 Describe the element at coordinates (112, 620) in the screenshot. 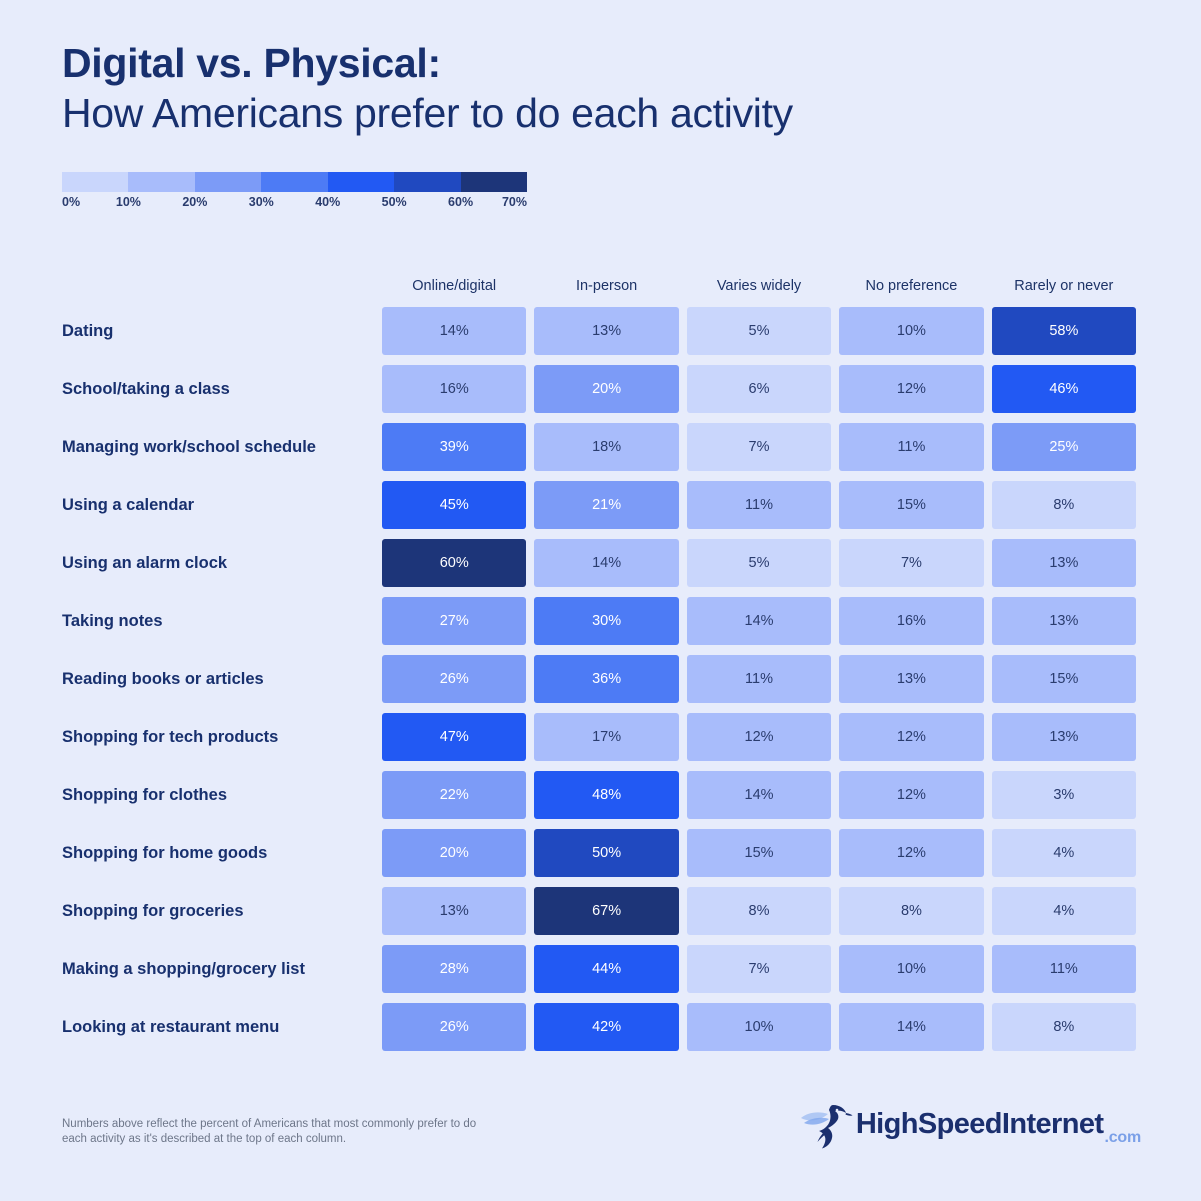

I see `row-label-taking-notes: Taking notes` at that location.